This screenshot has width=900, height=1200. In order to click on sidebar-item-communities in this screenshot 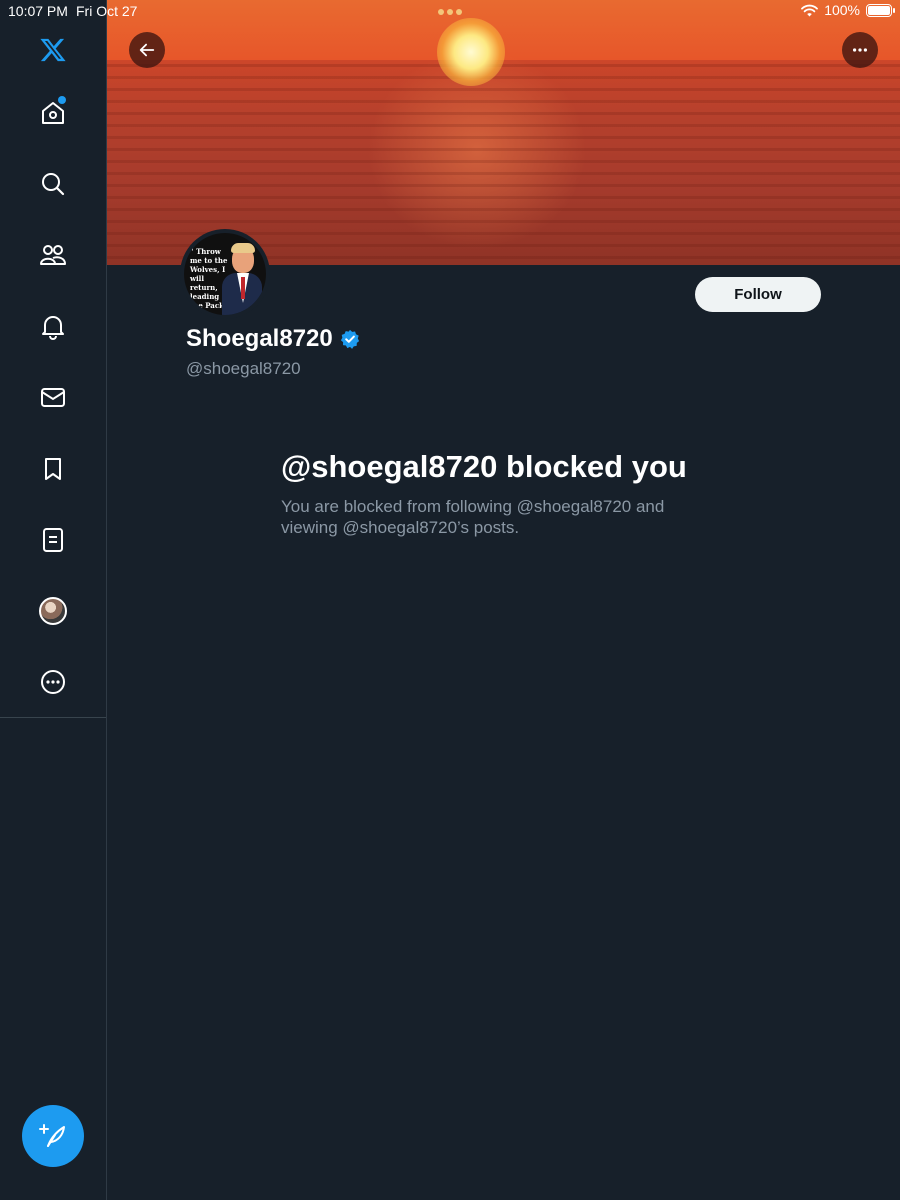, I will do `click(53, 255)`.